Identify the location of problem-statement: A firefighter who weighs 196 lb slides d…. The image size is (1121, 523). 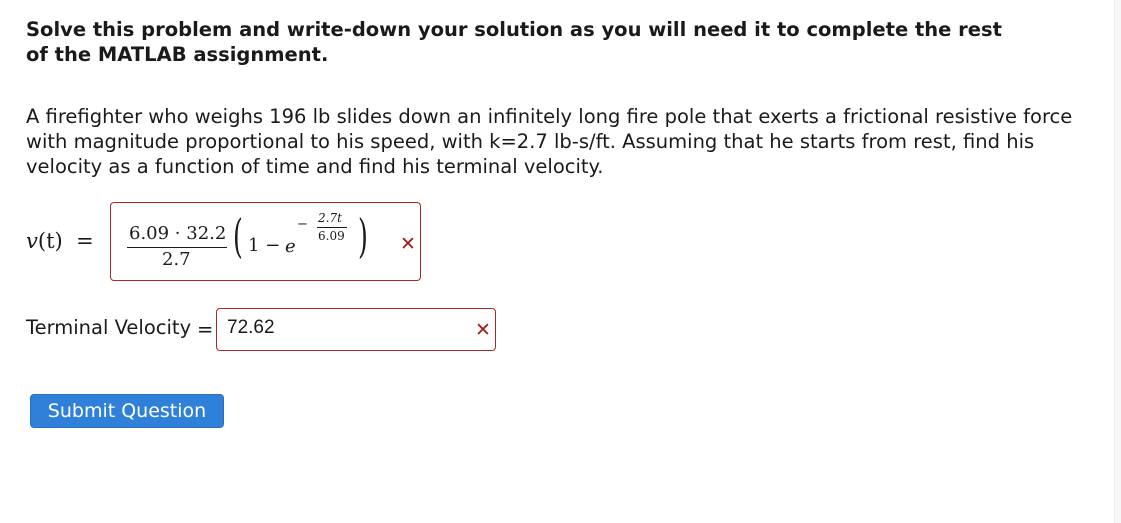
(549, 141).